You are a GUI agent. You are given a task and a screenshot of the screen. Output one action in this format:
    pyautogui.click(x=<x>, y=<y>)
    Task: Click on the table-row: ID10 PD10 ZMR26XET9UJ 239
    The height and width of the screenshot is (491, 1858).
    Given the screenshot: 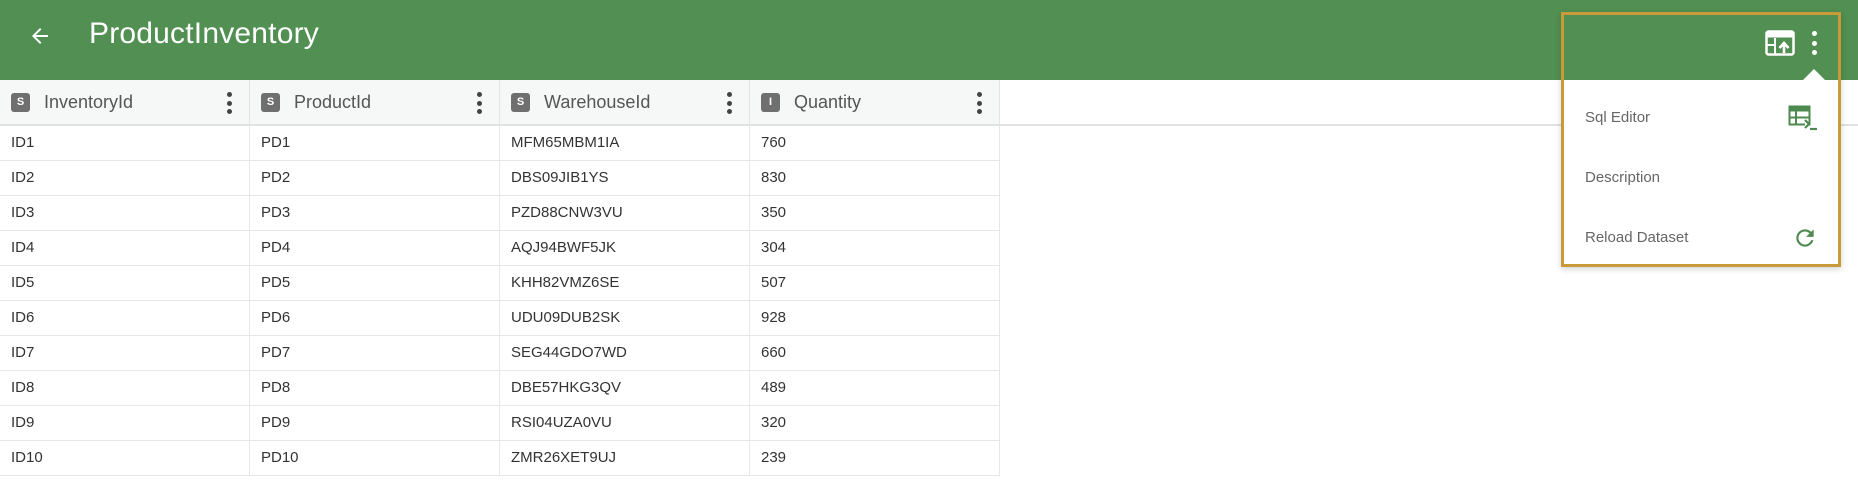 What is the action you would take?
    pyautogui.click(x=500, y=458)
    